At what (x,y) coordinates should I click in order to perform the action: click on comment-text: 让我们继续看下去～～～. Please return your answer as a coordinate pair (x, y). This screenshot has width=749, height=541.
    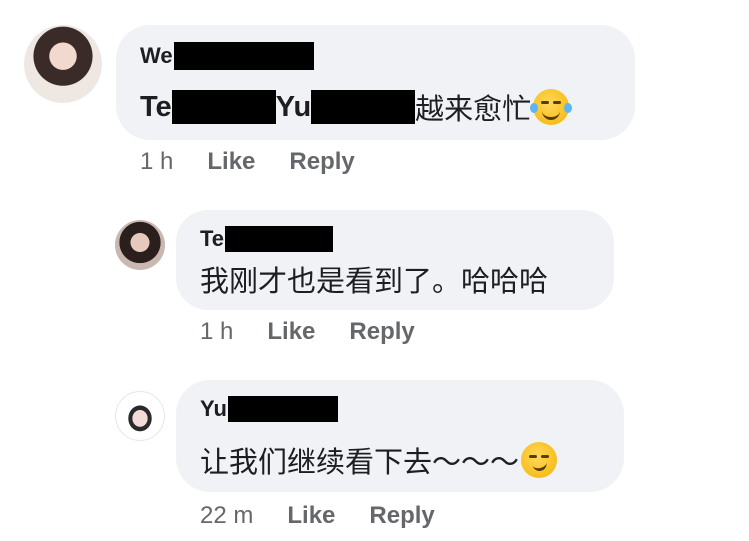
    Looking at the image, I should click on (379, 460).